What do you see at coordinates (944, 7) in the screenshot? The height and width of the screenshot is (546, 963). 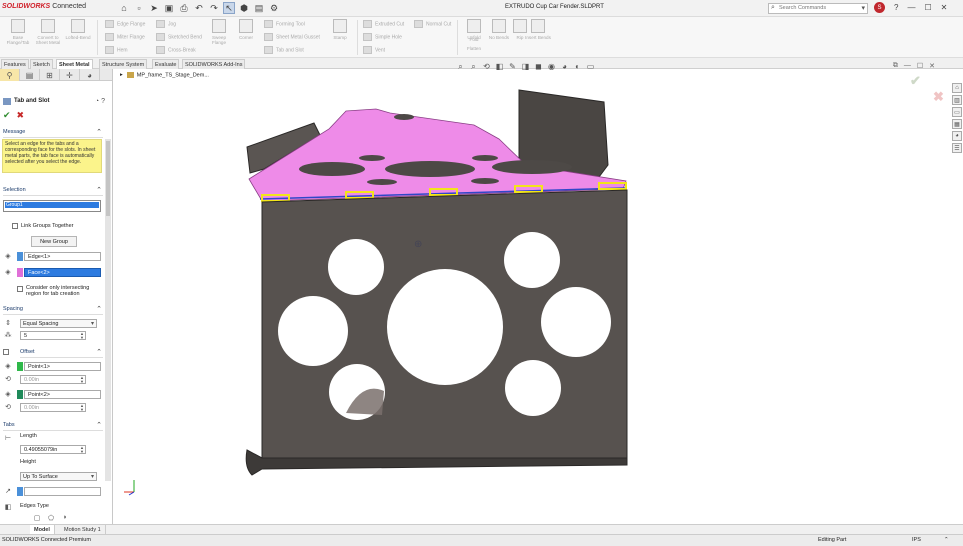 I see `close-window-icon: ✕` at bounding box center [944, 7].